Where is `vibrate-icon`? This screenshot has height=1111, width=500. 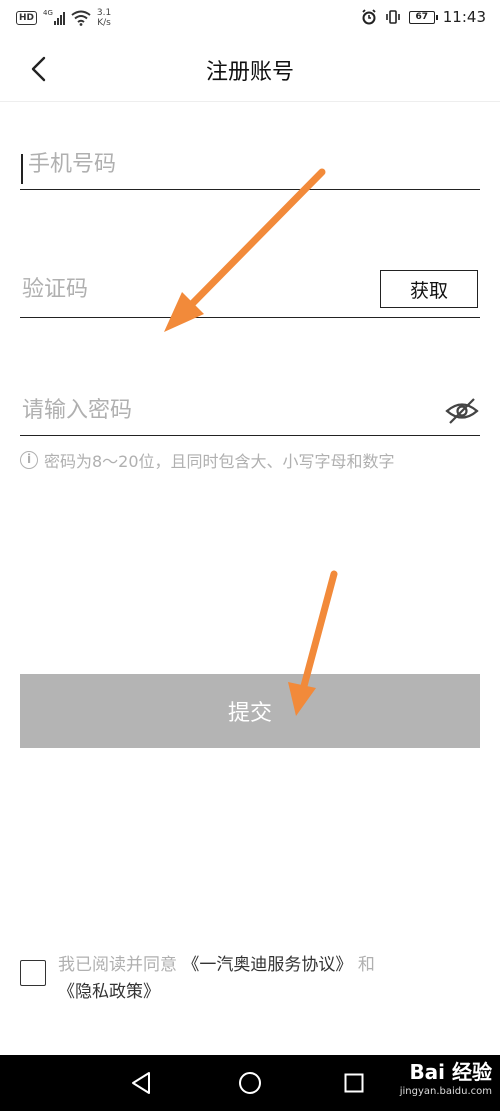
vibrate-icon is located at coordinates (392, 17).